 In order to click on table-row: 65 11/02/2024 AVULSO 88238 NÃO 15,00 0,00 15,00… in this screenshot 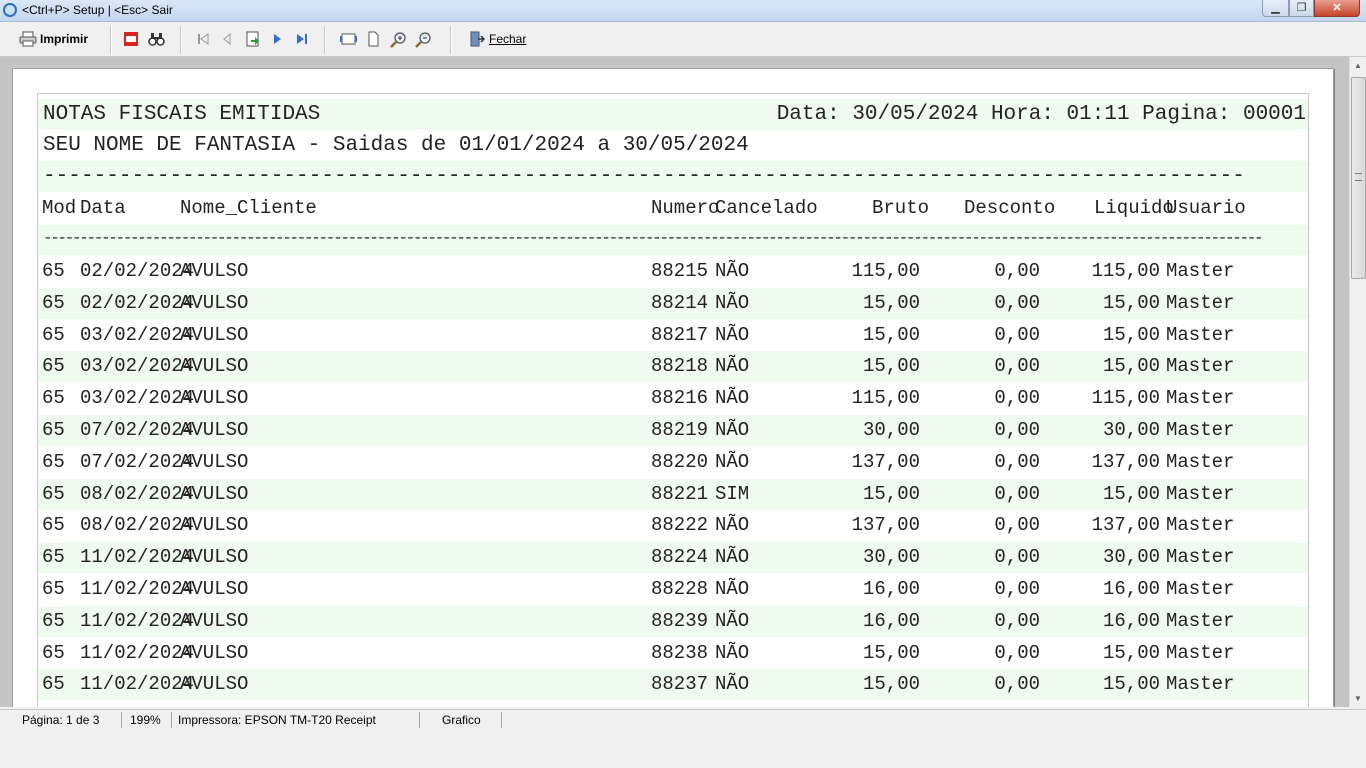, I will do `click(673, 653)`.